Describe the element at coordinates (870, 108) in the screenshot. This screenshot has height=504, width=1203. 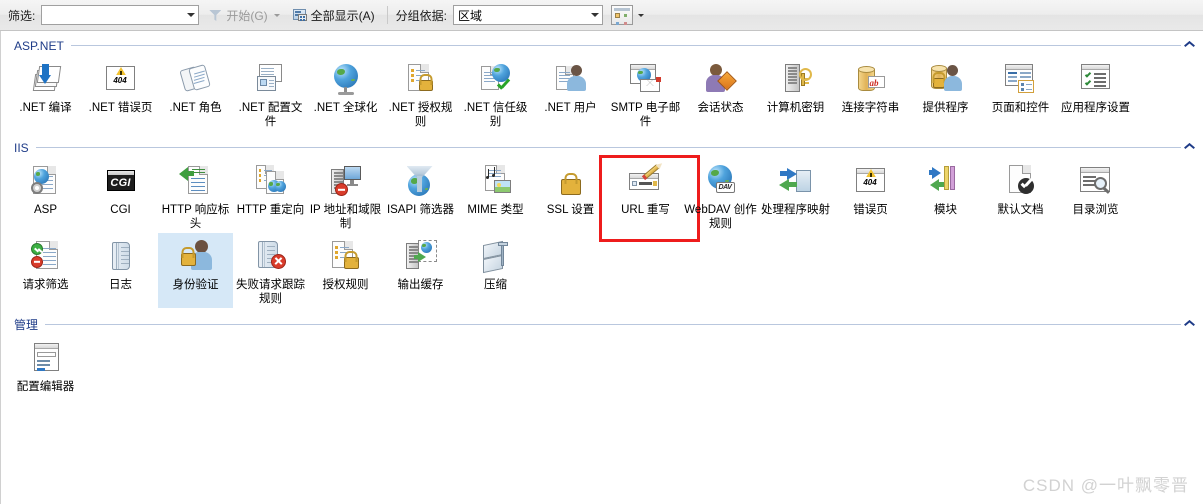
I see `feature-label: 连接字符串` at that location.